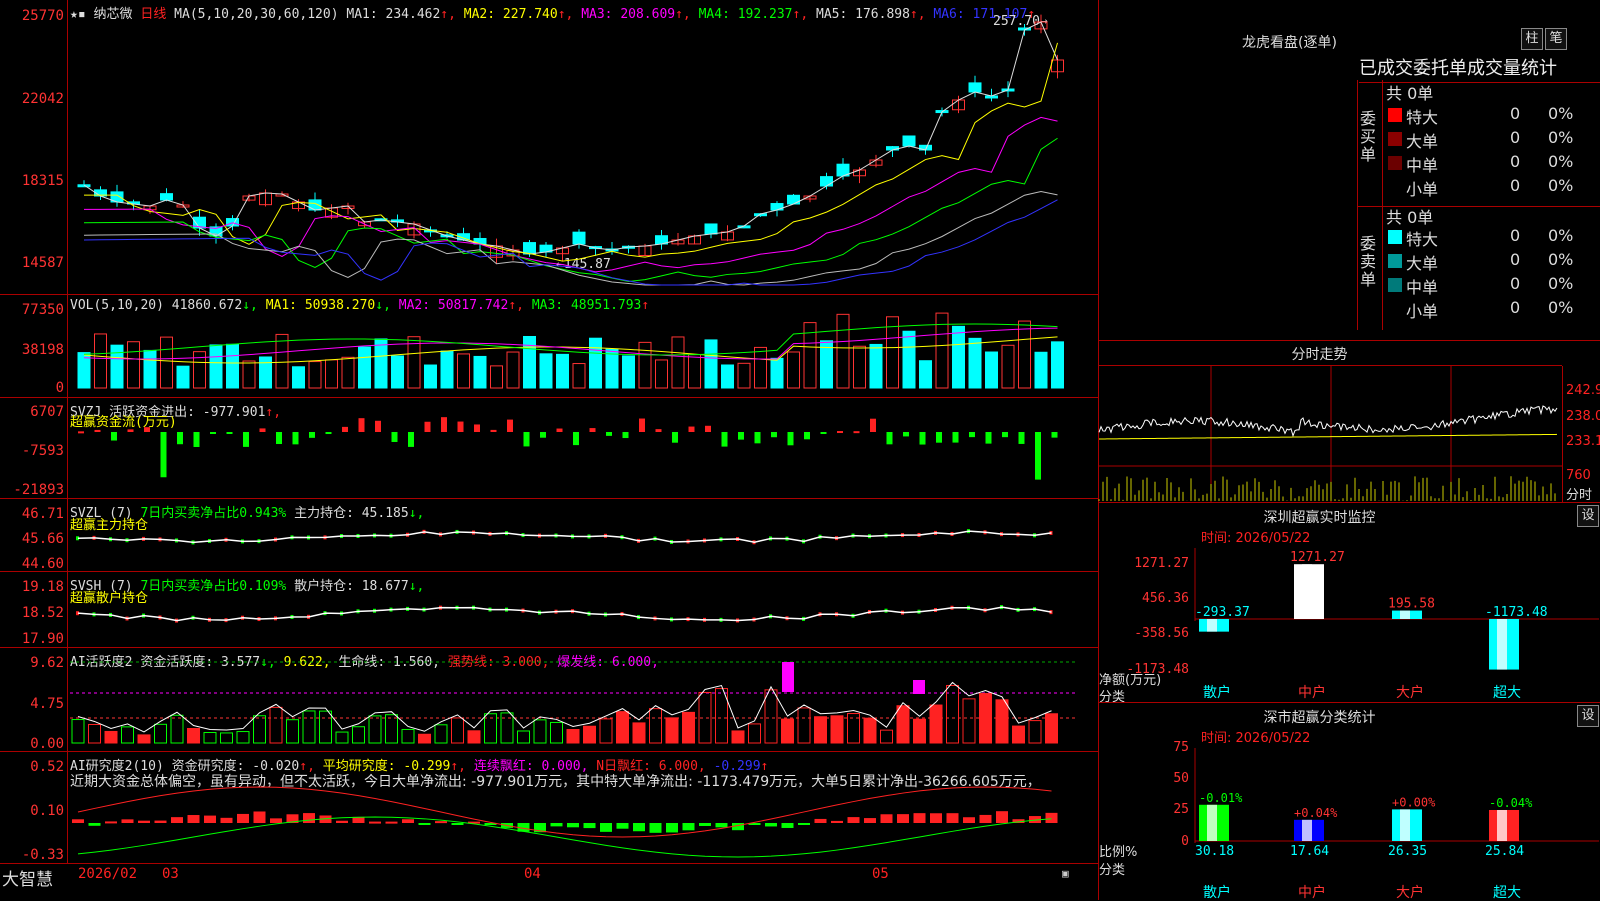 The width and height of the screenshot is (1600, 901). I want to click on price-line, so click(1328, 421).